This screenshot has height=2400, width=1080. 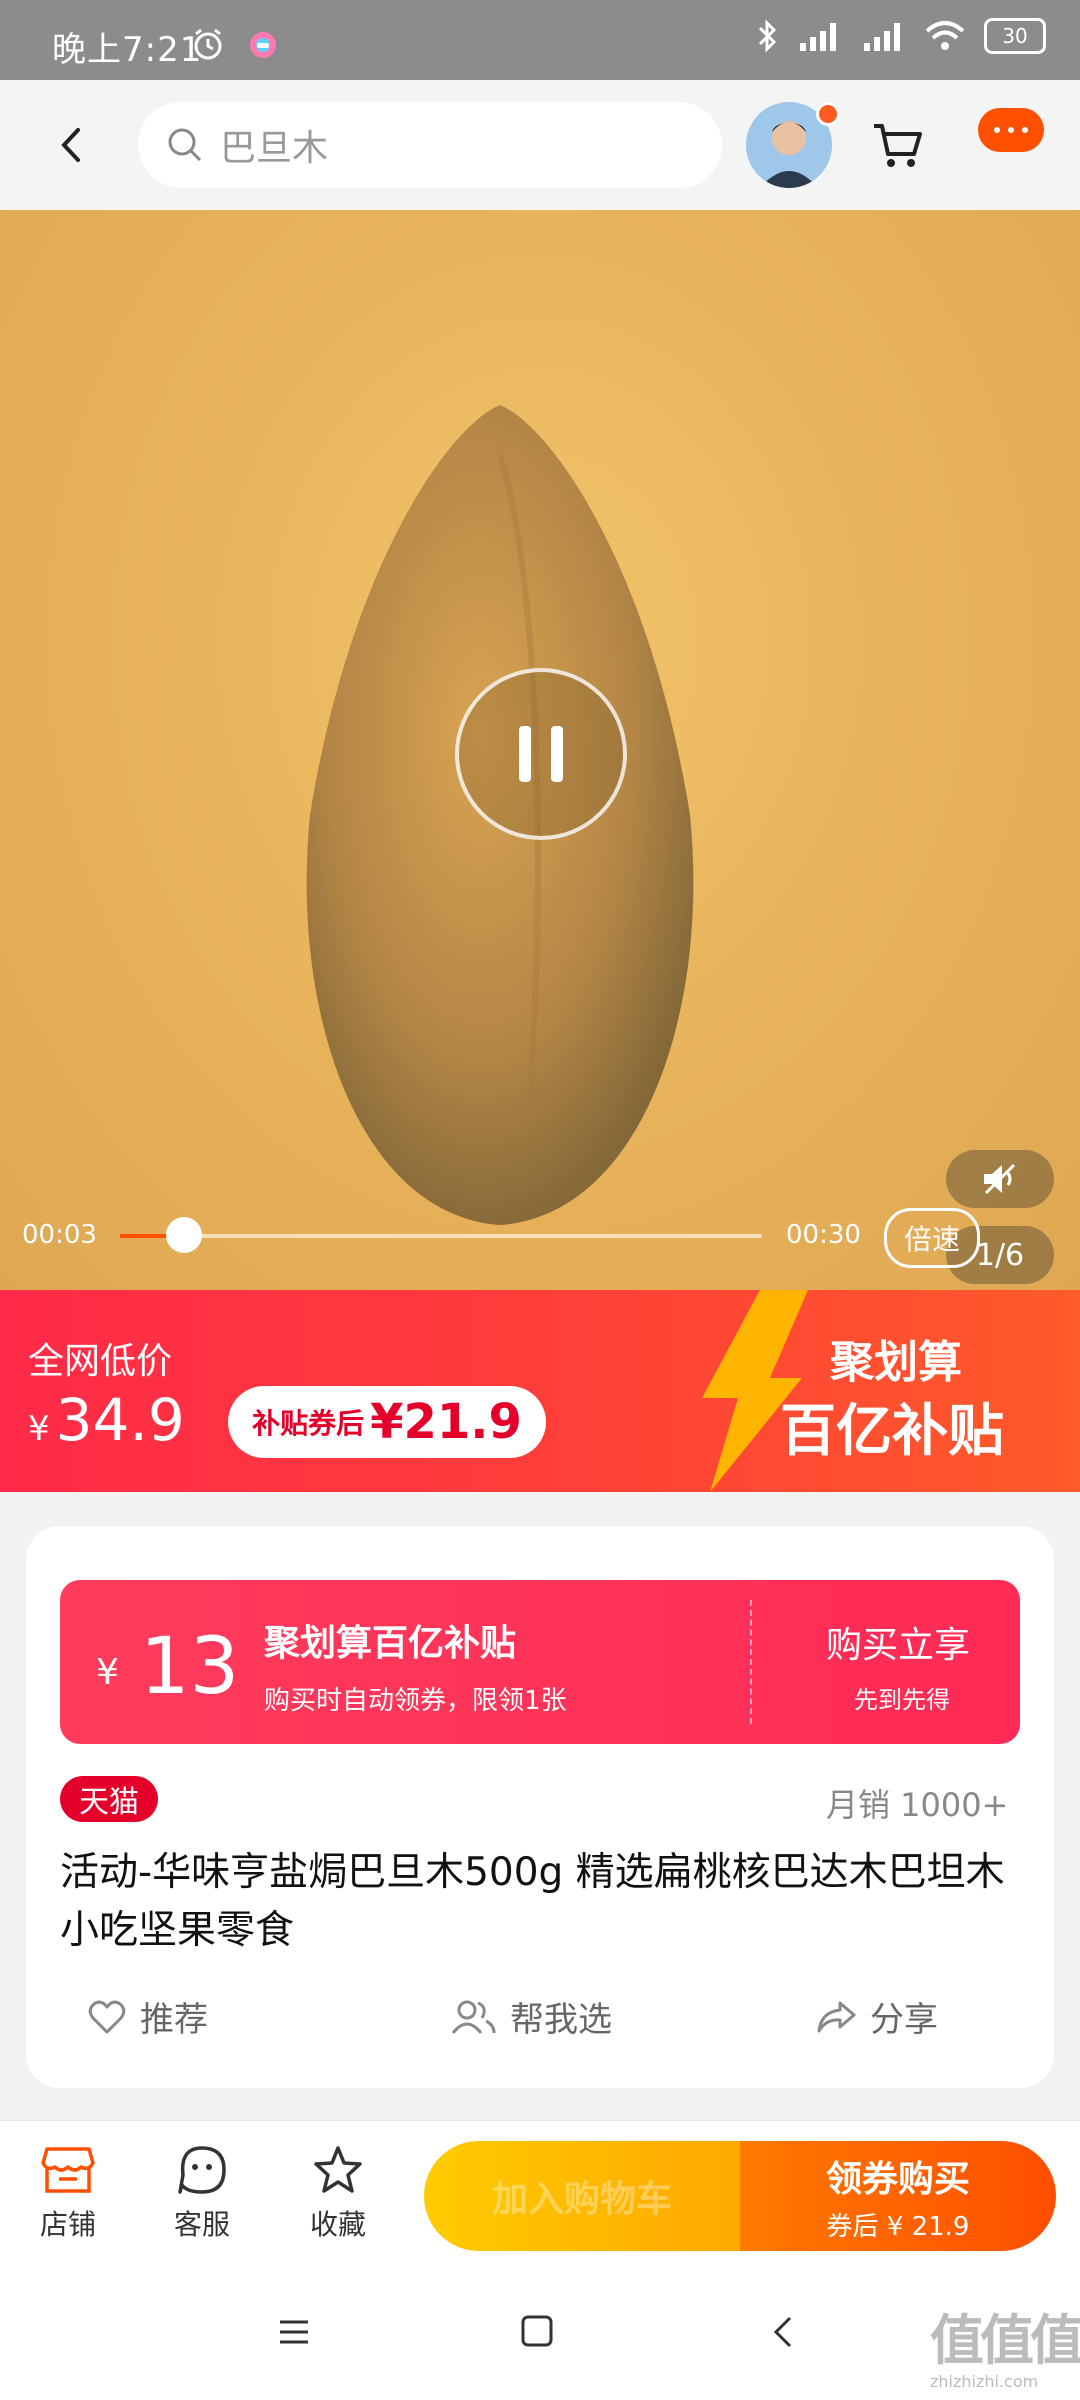 I want to click on coupon-price-pill: 补贴券后 ¥21.9, so click(x=387, y=1422).